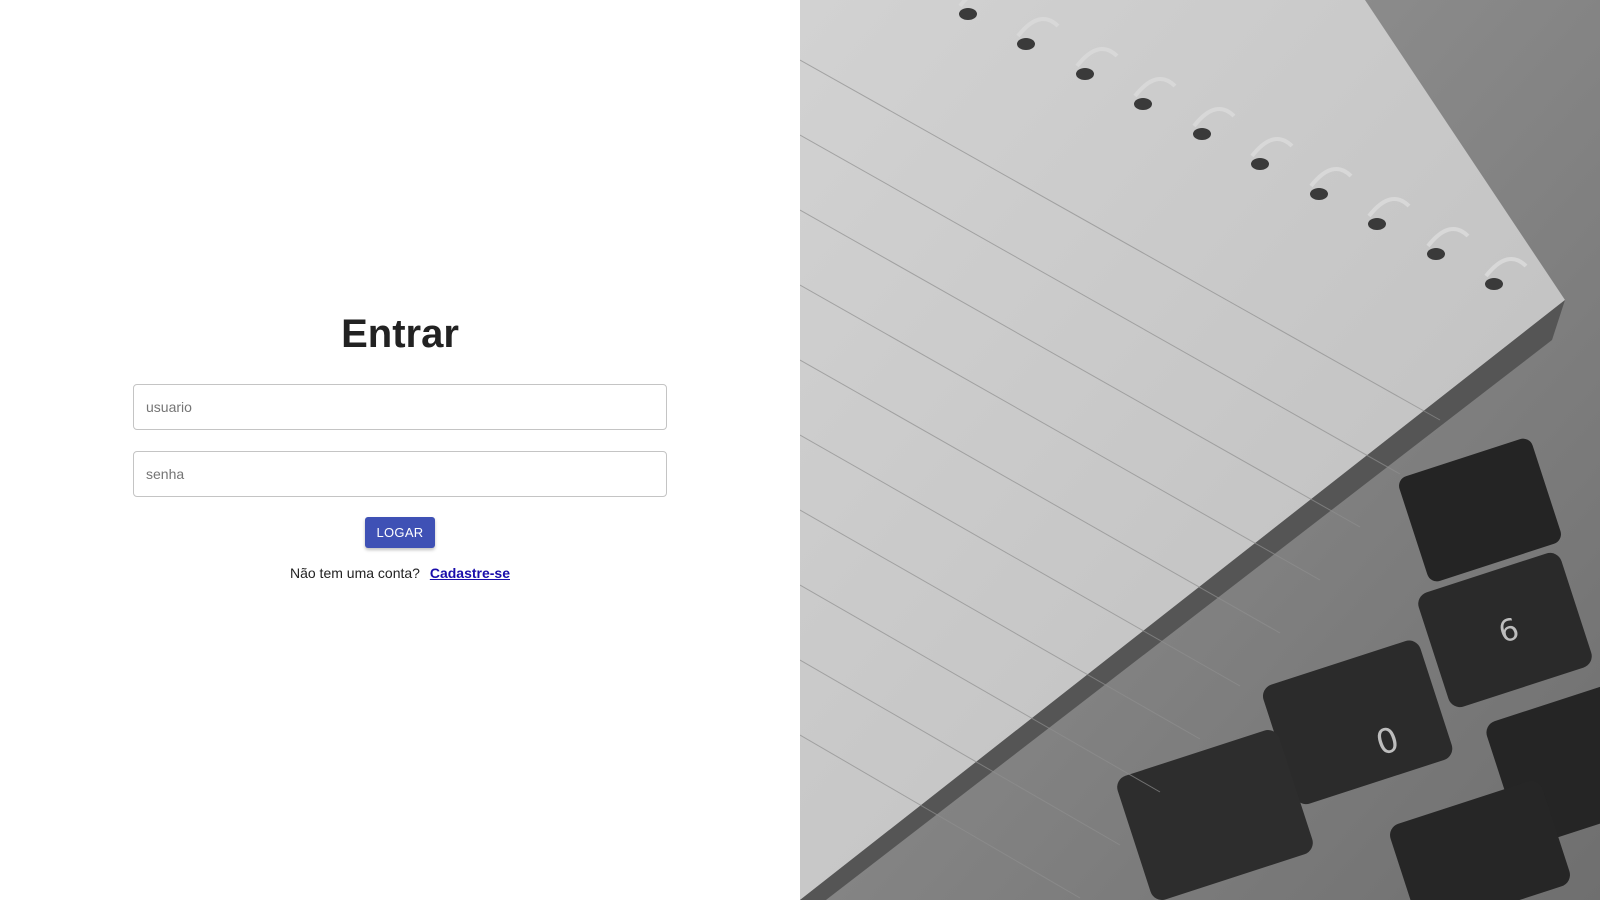 This screenshot has width=1600, height=900. I want to click on page-title: Entrar, so click(400, 334).